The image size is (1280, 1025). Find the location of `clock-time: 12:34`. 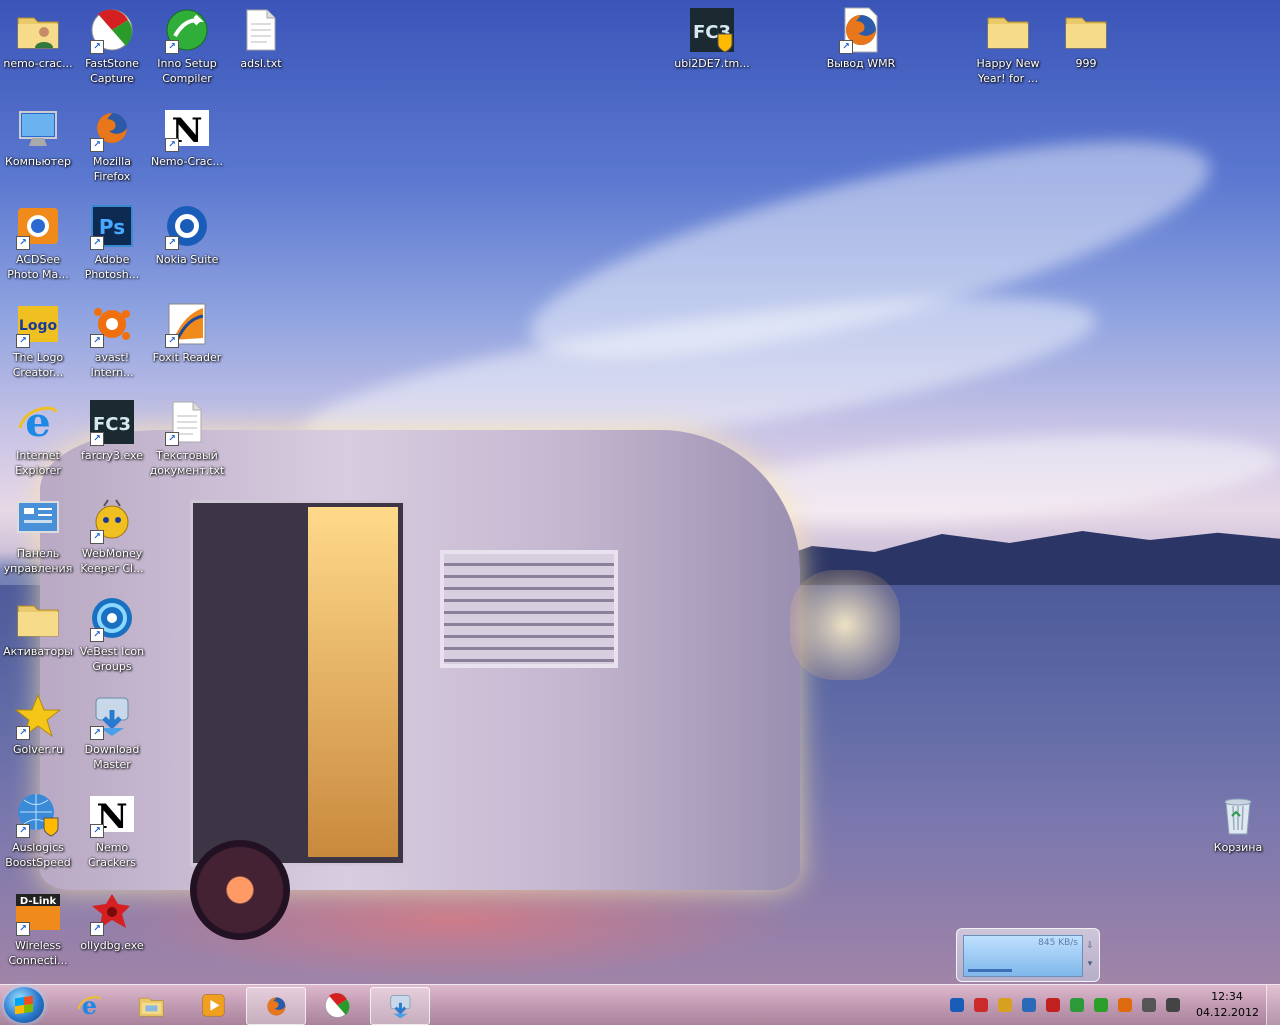

clock-time: 12:34 is located at coordinates (1227, 996).